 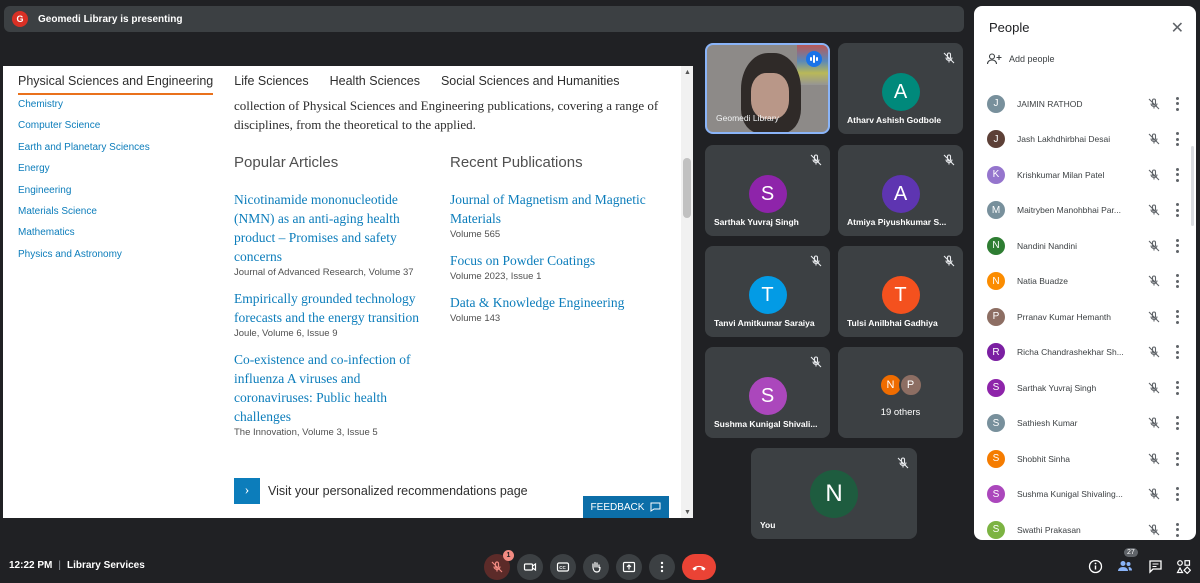 I want to click on notification-badge: 1, so click(x=508, y=555).